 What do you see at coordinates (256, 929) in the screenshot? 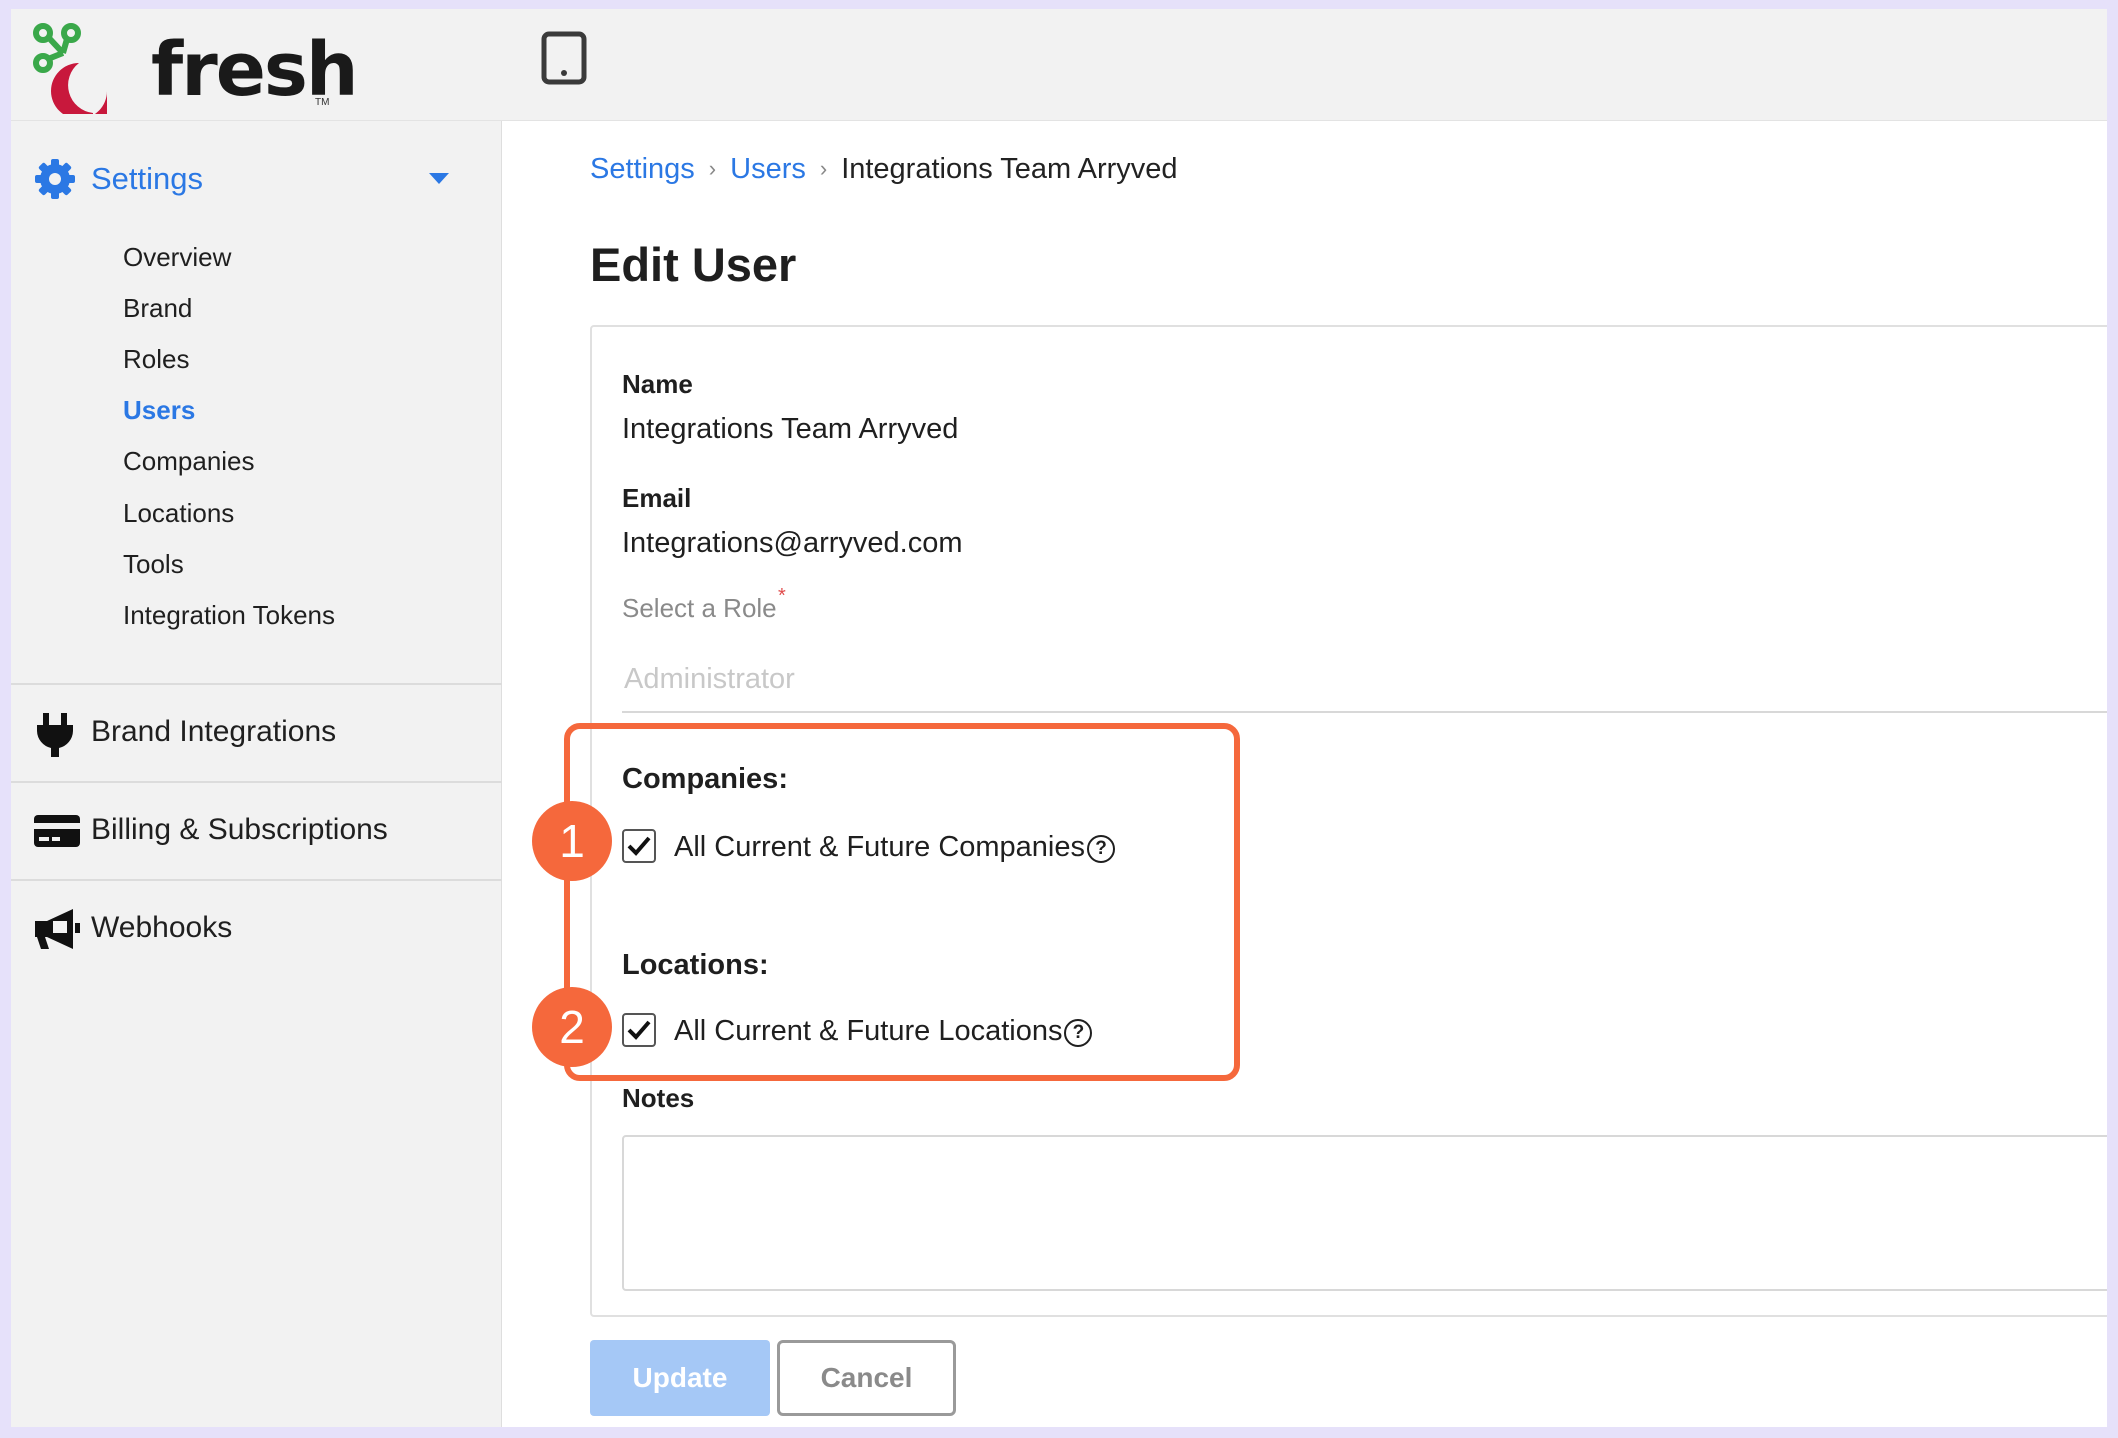
I see `sidebar-item-webhooks: Webhooks` at bounding box center [256, 929].